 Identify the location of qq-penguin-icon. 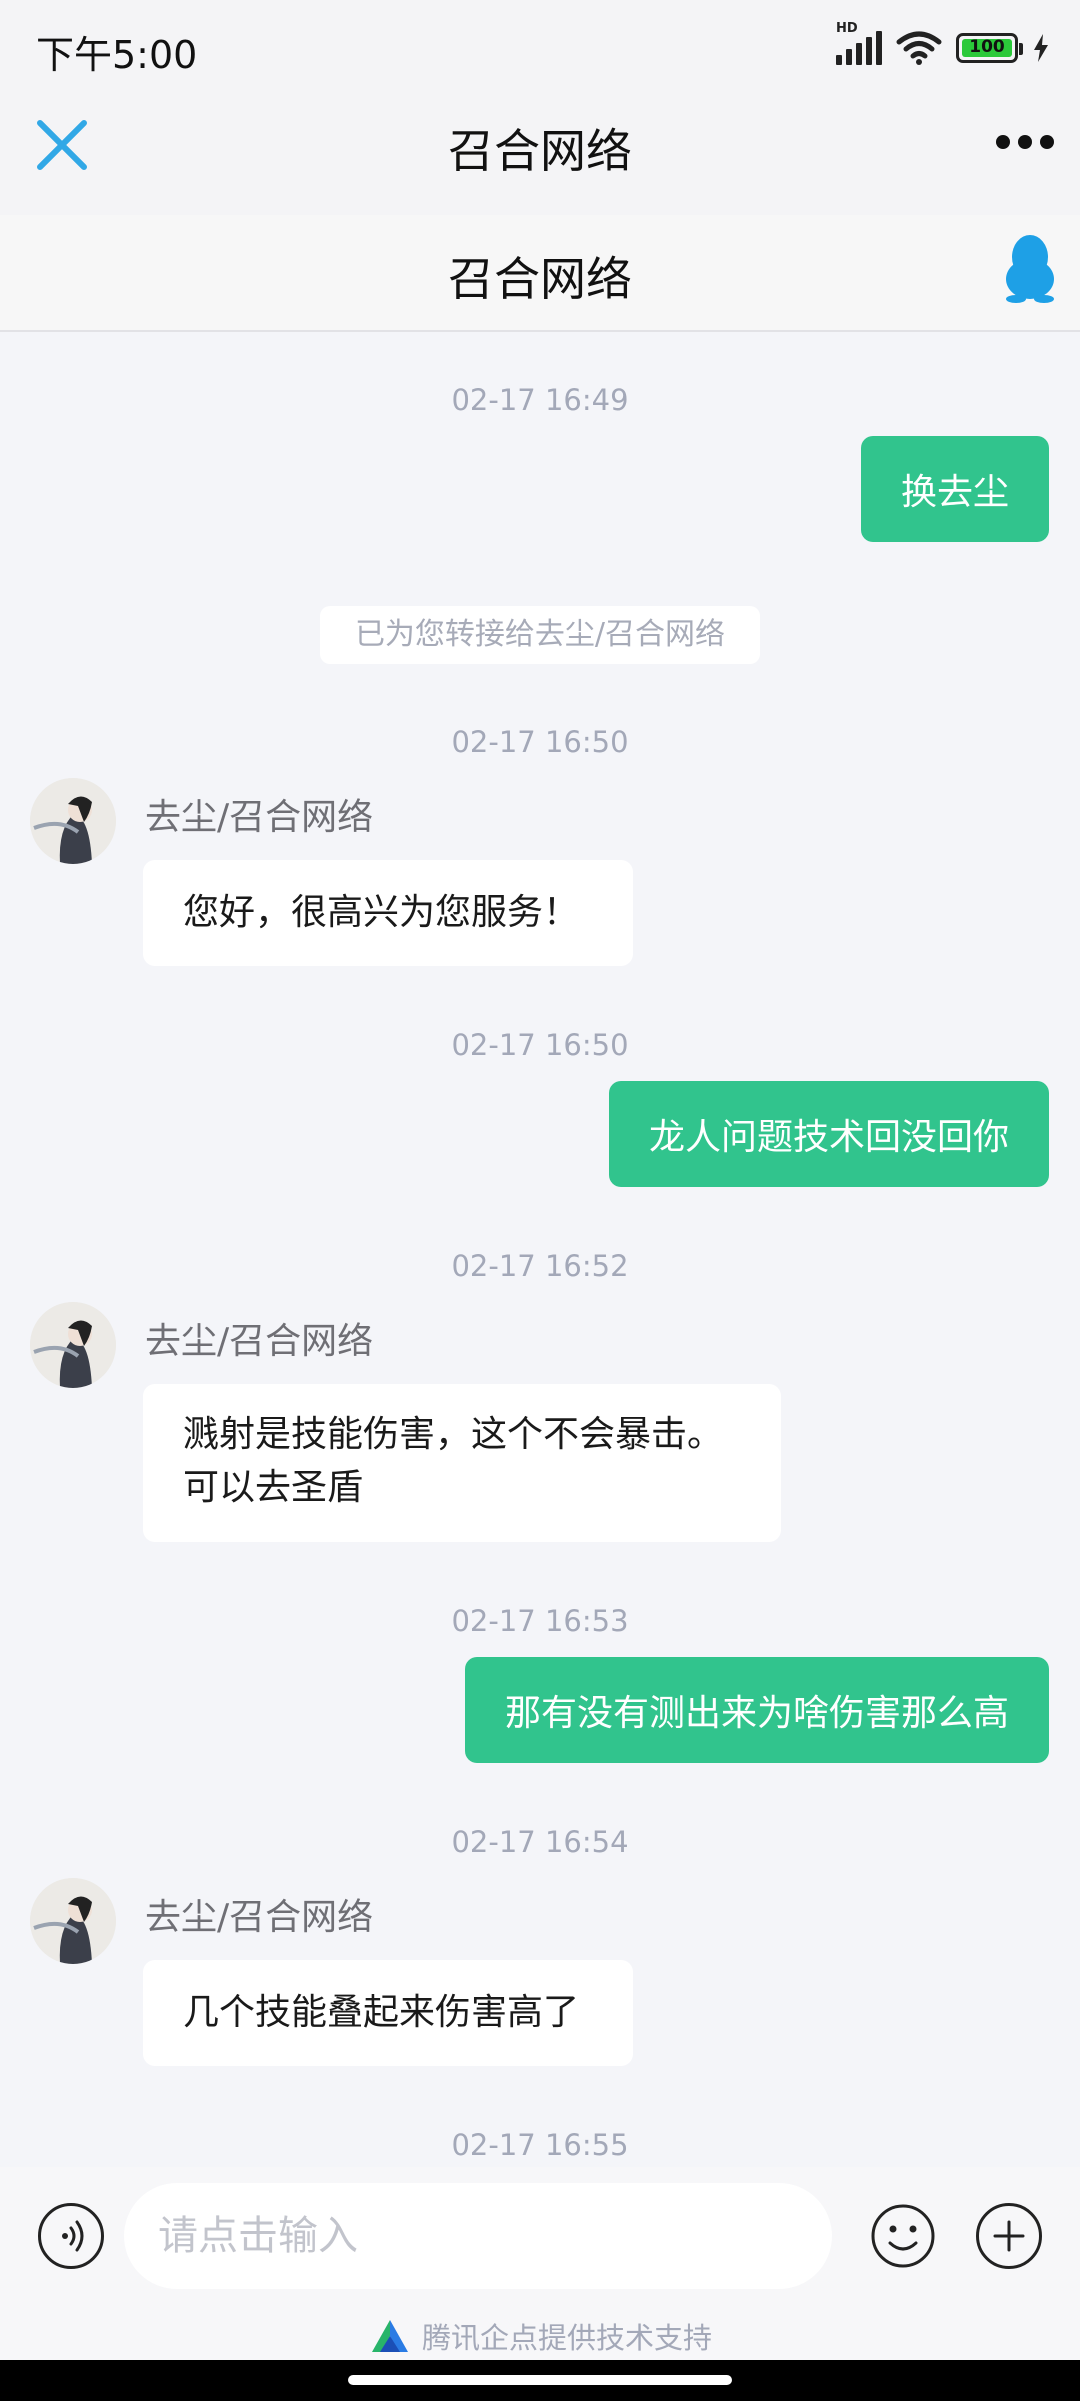
(1030, 268).